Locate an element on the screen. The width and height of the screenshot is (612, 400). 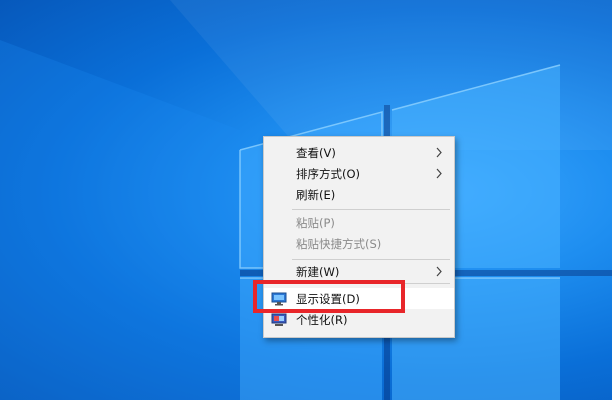
menu-item-label: 粘贴(P) is located at coordinates (315, 222).